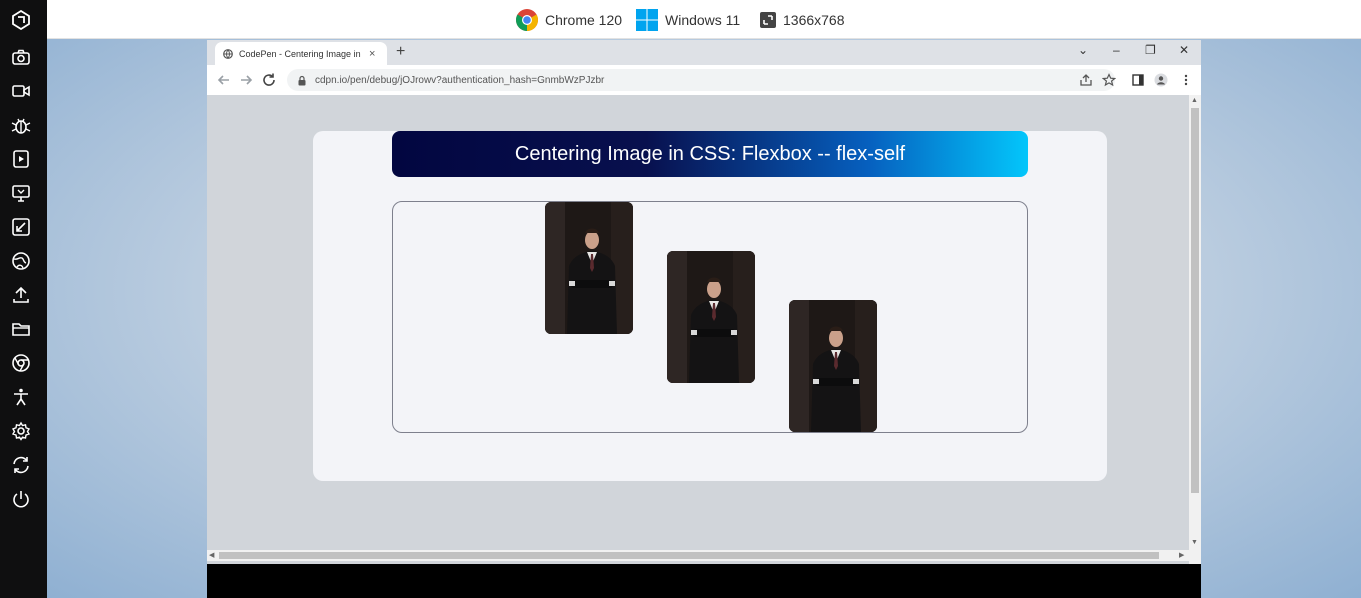  What do you see at coordinates (21, 397) in the screenshot?
I see `accessibility-icon` at bounding box center [21, 397].